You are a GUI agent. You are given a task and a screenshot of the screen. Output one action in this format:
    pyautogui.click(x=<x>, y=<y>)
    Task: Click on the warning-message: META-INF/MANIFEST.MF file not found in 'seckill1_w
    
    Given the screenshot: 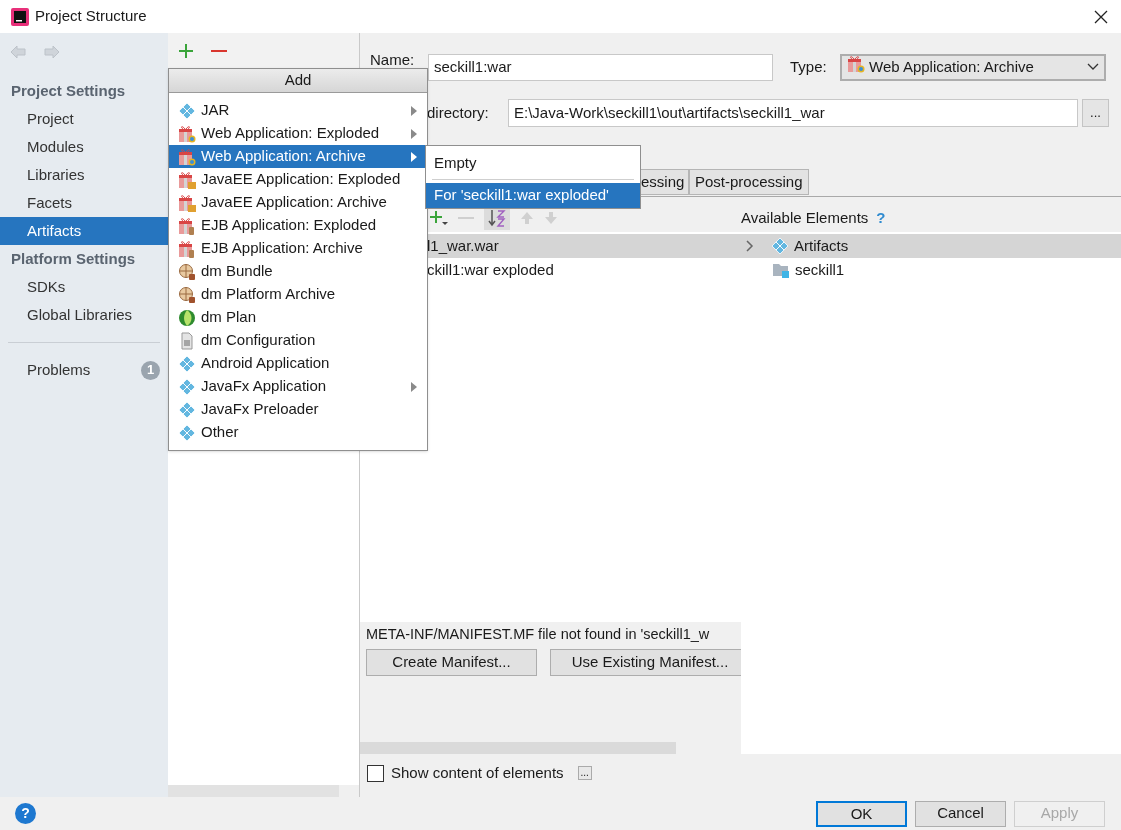 What is the action you would take?
    pyautogui.click(x=538, y=634)
    